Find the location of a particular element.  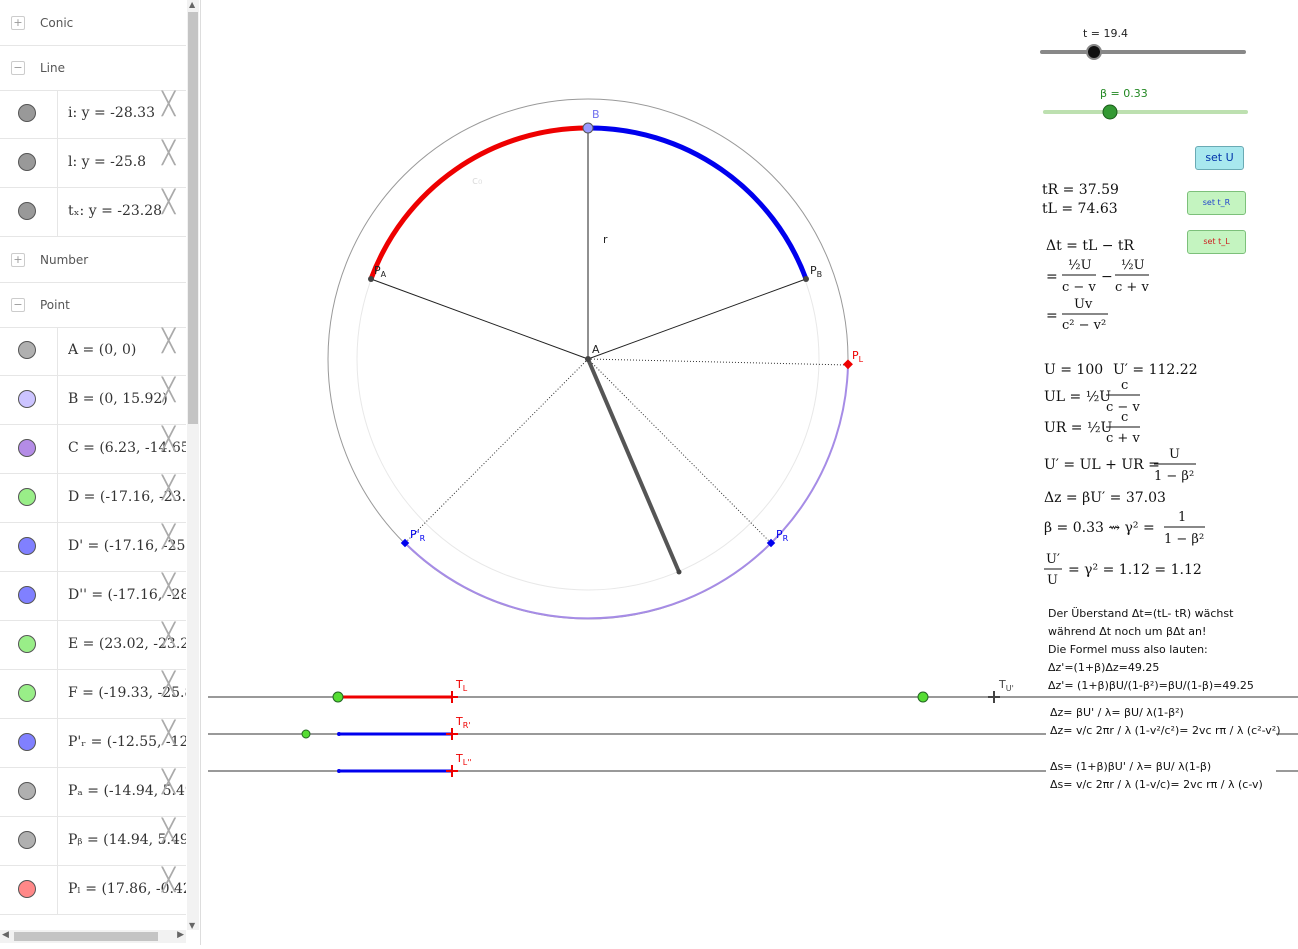

slider-t-thumb is located at coordinates (1094, 52).